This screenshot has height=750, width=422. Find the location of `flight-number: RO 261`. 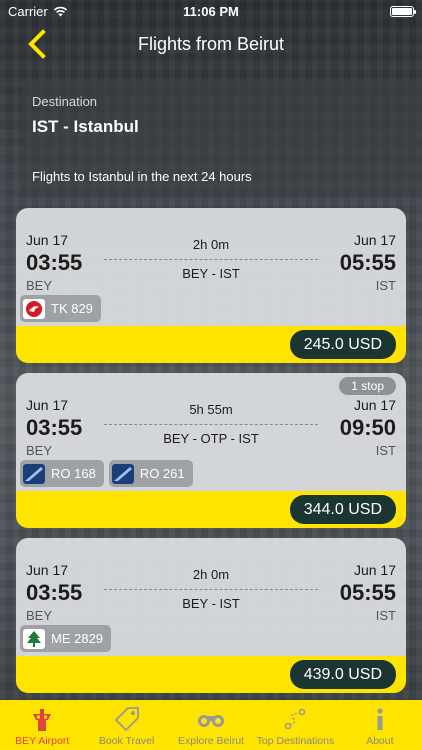

flight-number: RO 261 is located at coordinates (162, 473).